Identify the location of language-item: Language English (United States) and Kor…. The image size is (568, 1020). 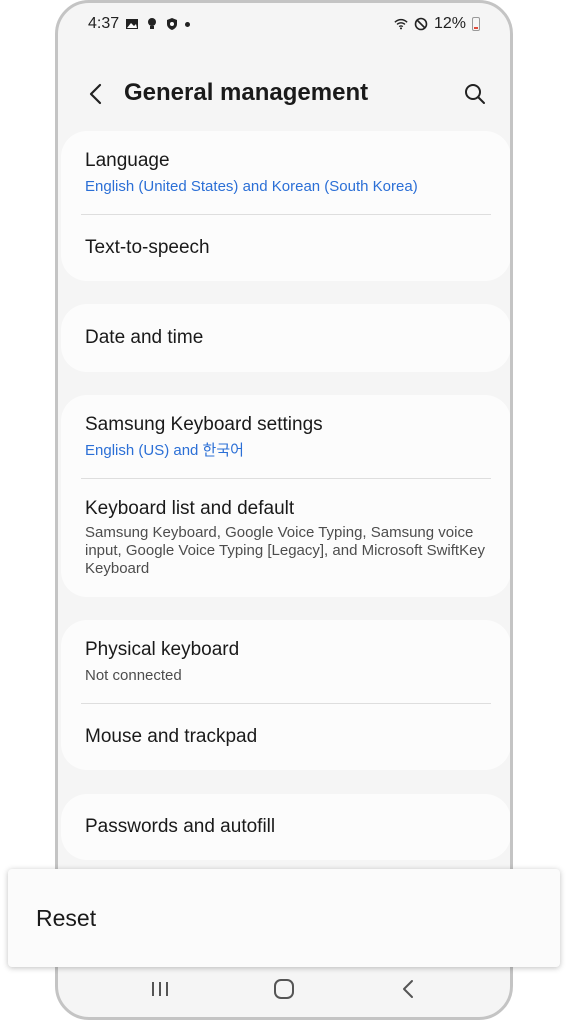
(285, 172).